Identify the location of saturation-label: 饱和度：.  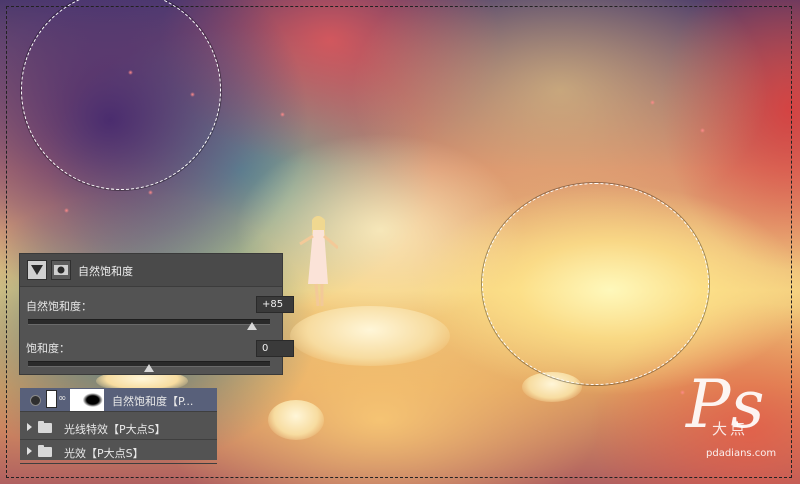
(48, 348).